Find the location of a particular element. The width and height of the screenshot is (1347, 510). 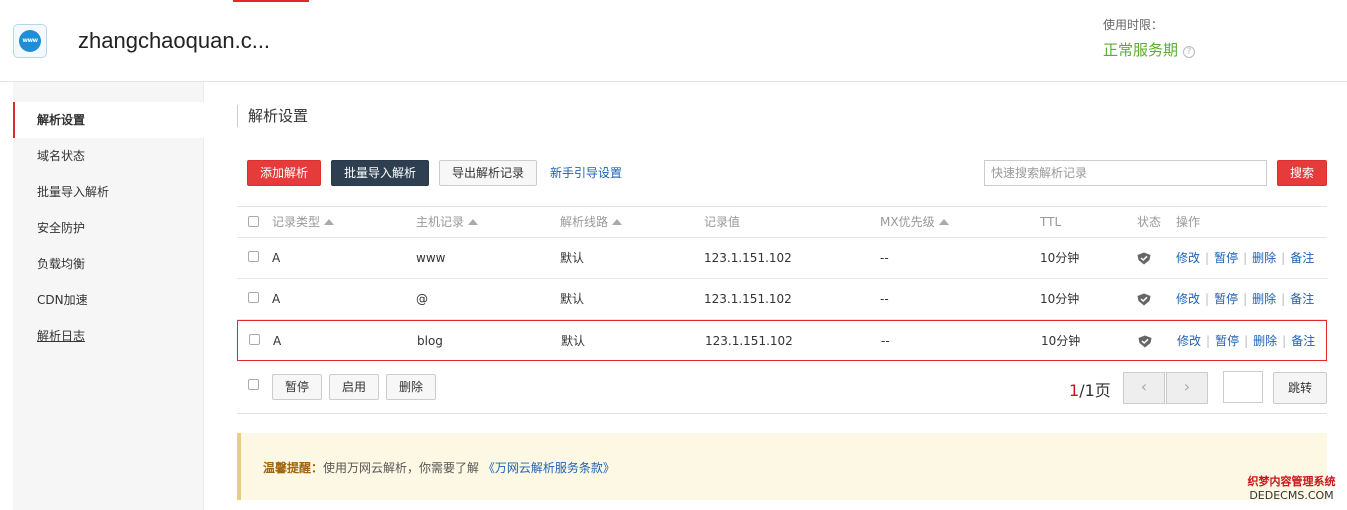

service-period-label: 使用时限： is located at coordinates (1133, 25).